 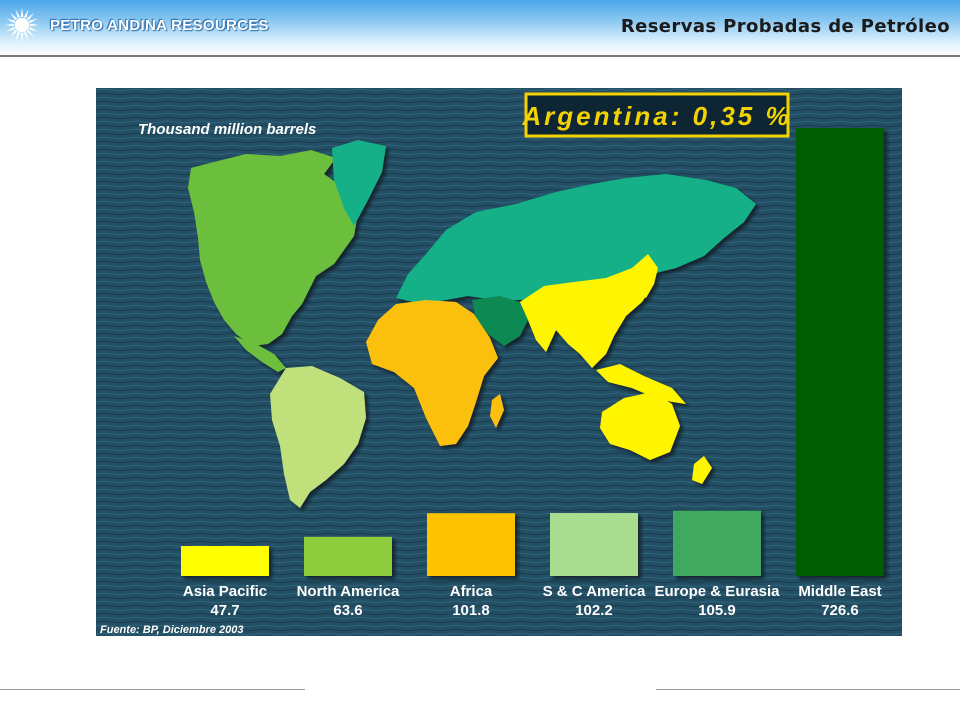 I want to click on unit-label: Thousand million barrels, so click(x=227, y=129).